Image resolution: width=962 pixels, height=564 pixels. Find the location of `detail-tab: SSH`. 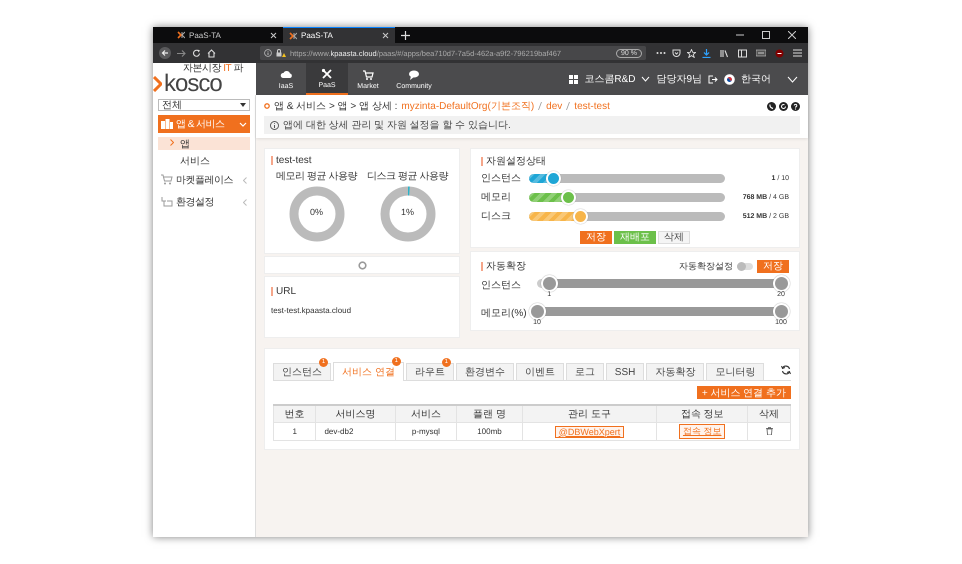

detail-tab: SSH is located at coordinates (625, 371).